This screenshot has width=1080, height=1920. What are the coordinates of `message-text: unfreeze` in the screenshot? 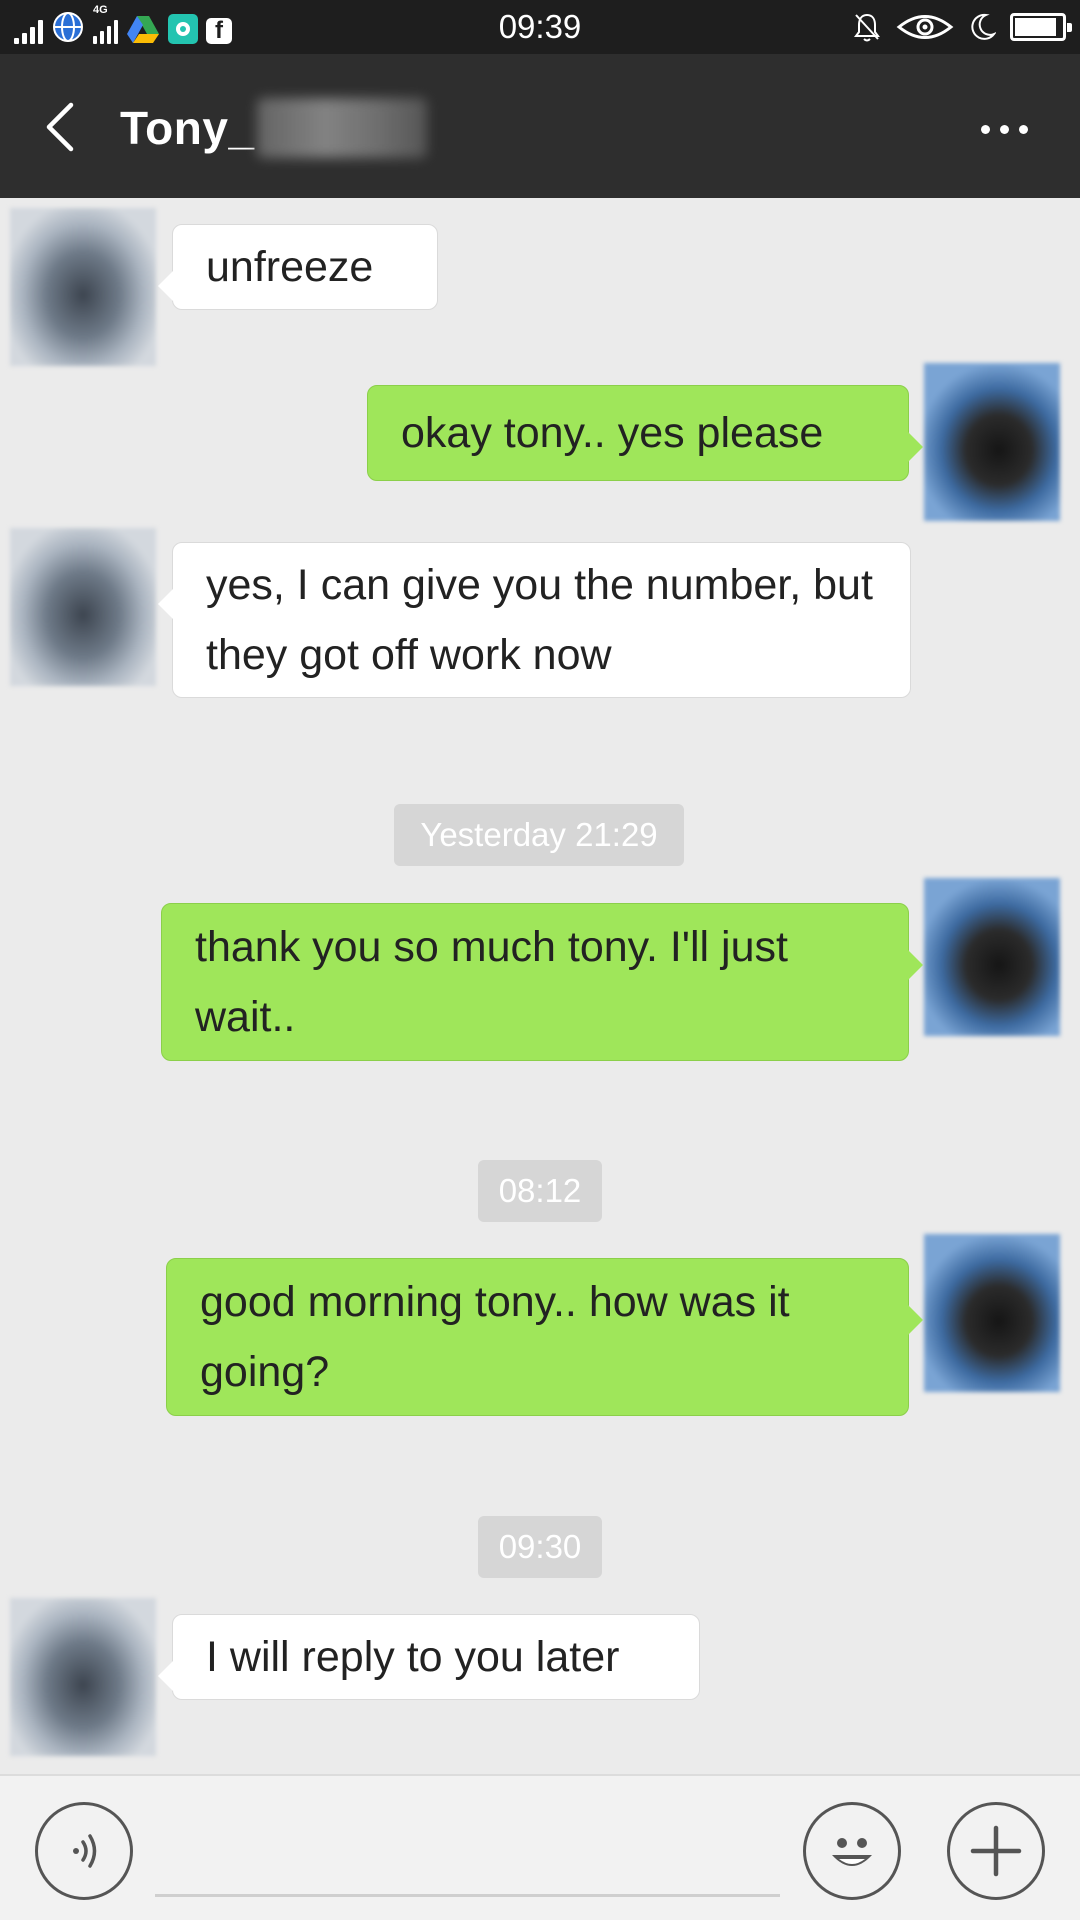 It's located at (290, 267).